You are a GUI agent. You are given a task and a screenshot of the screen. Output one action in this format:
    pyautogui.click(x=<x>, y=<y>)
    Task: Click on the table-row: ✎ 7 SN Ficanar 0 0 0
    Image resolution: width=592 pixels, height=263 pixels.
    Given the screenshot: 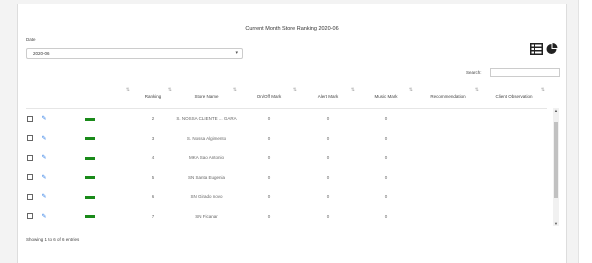 What is the action you would take?
    pyautogui.click(x=286, y=217)
    